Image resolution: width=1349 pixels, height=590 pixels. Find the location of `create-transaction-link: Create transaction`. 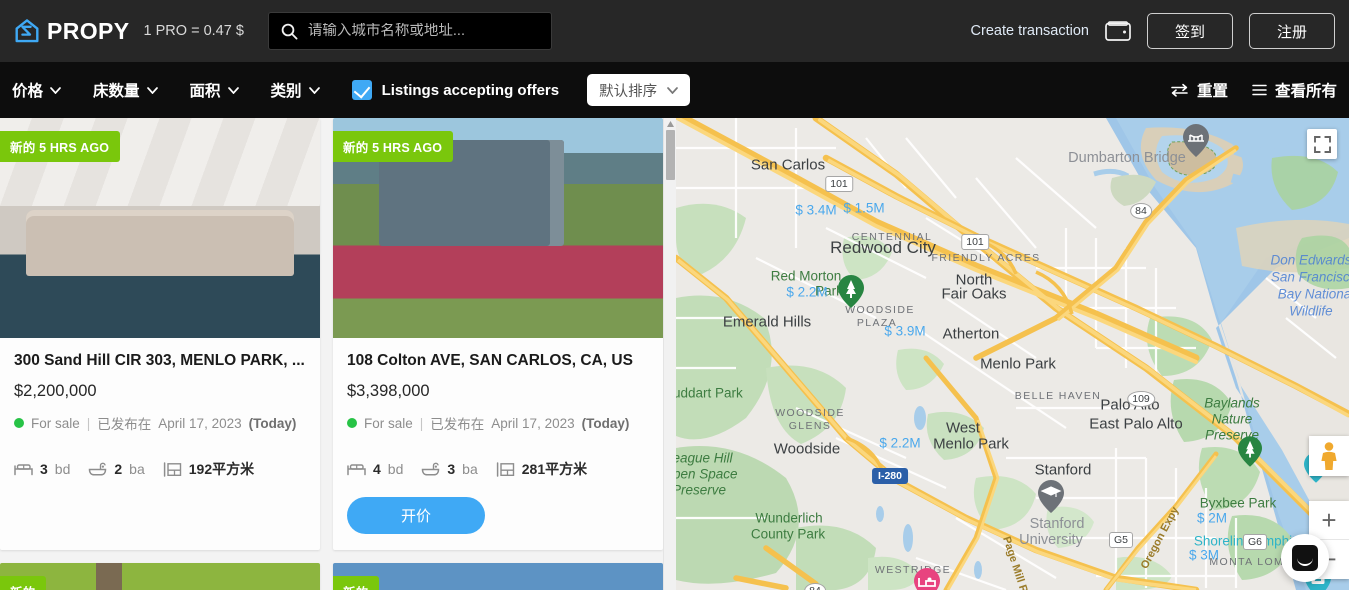

create-transaction-link: Create transaction is located at coordinates (1030, 31).